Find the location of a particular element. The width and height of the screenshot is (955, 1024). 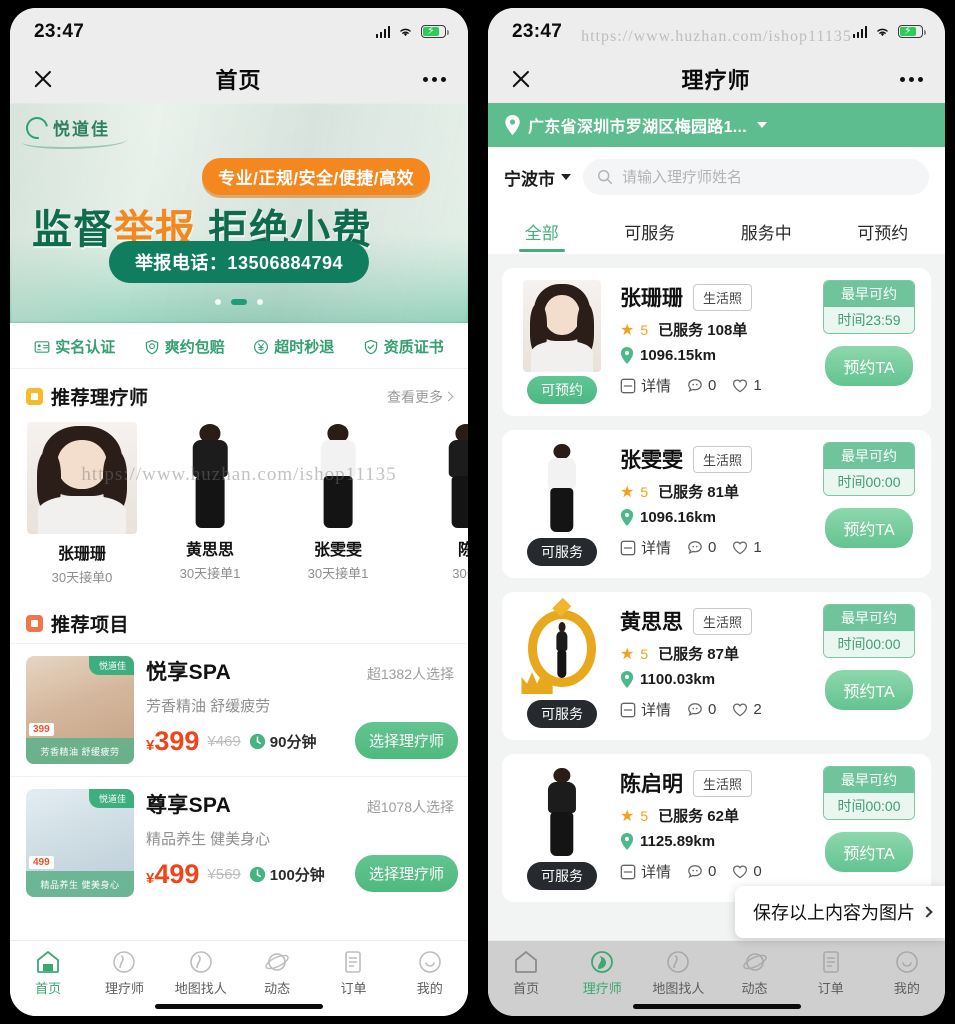

project-price: ¥399 is located at coordinates (172, 741).